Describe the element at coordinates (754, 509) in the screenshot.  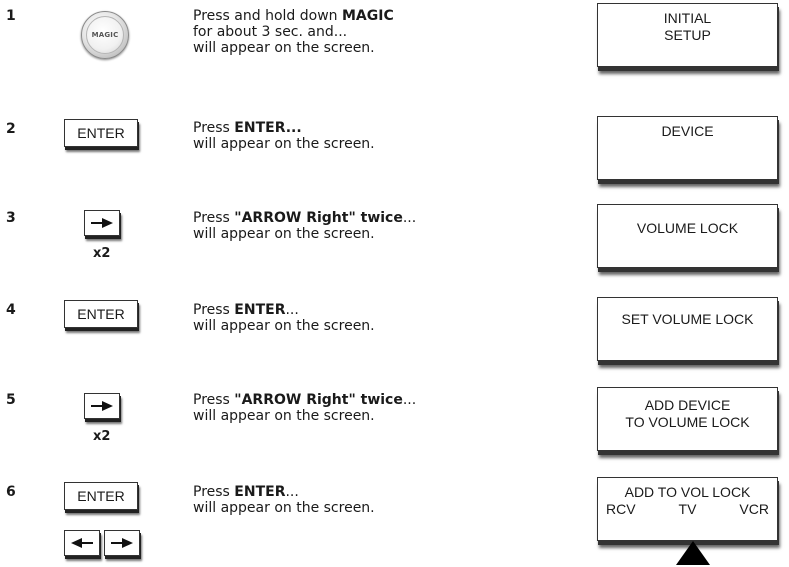
I see `device-option: VCR` at that location.